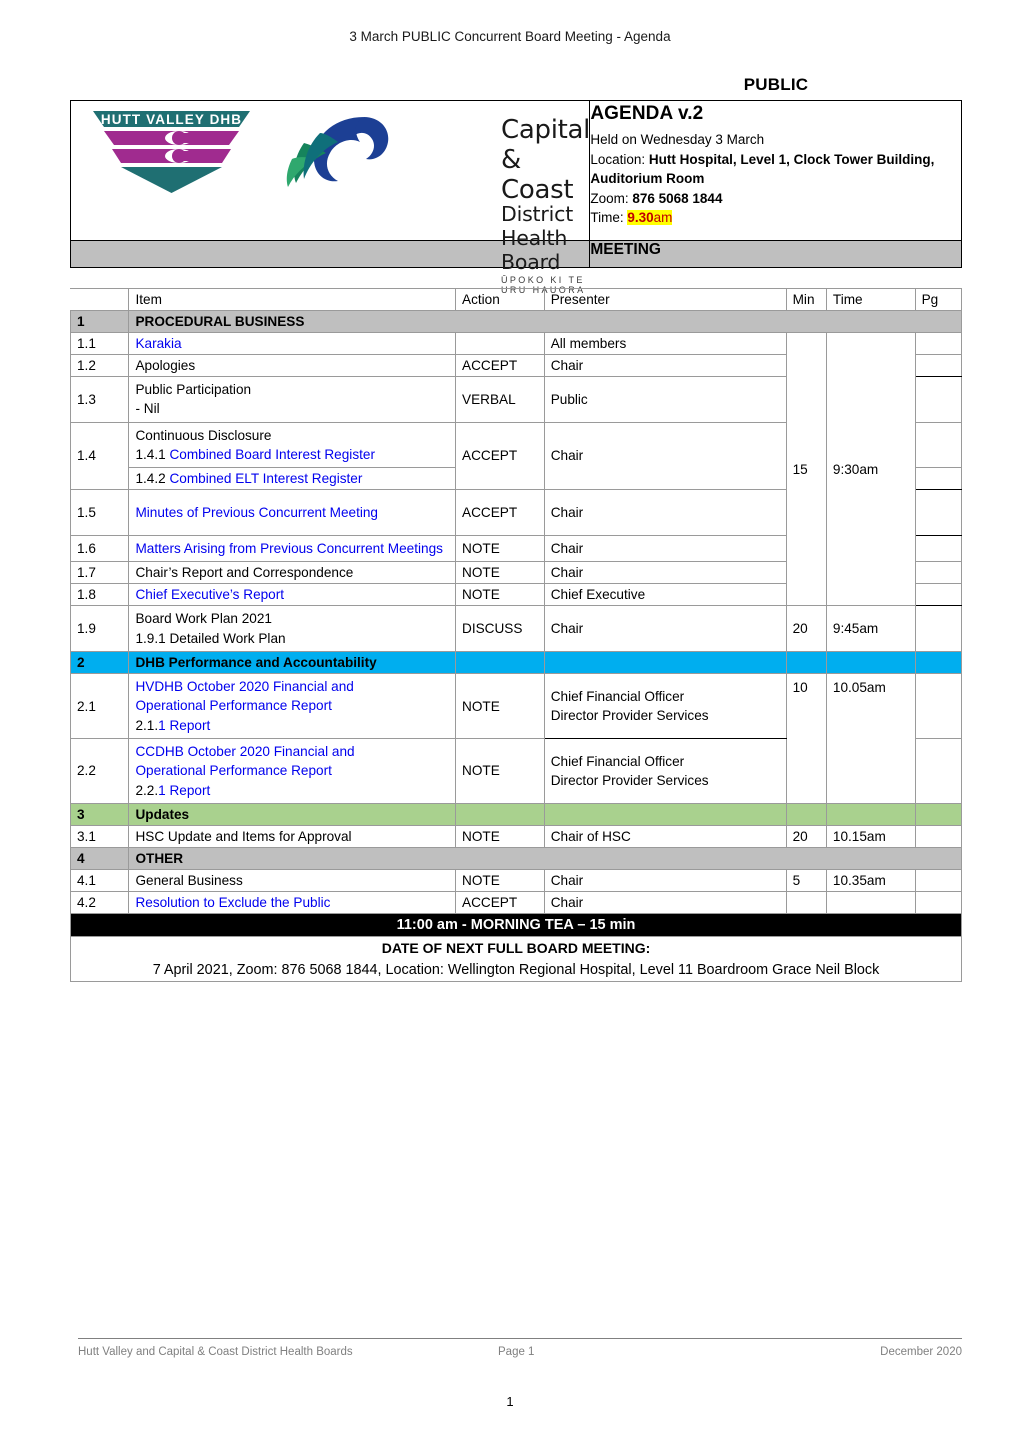 The height and width of the screenshot is (1441, 1020). Describe the element at coordinates (99, 629) in the screenshot. I see `row-1-9-number: 1.9` at that location.